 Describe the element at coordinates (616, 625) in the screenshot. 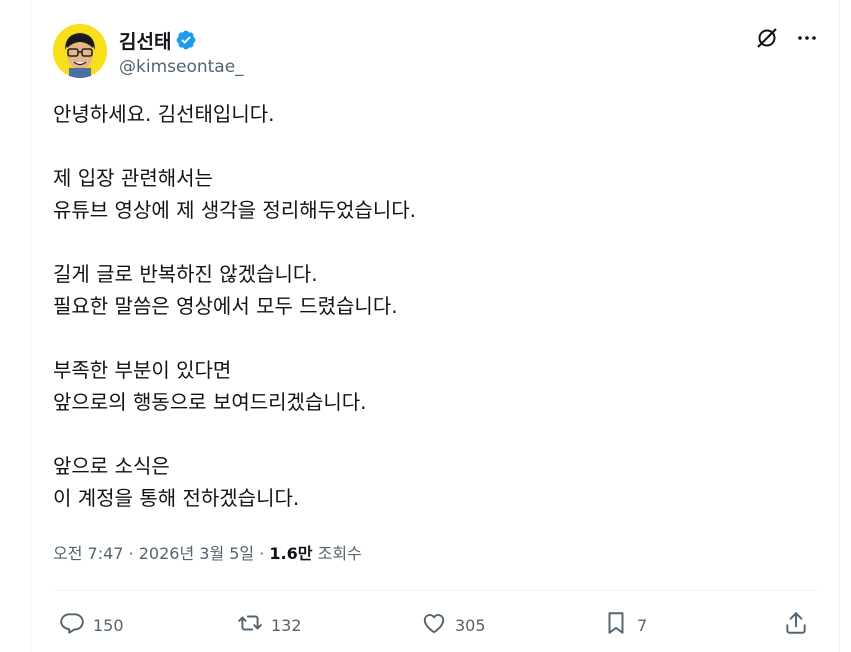

I see `bookmark-icon` at that location.